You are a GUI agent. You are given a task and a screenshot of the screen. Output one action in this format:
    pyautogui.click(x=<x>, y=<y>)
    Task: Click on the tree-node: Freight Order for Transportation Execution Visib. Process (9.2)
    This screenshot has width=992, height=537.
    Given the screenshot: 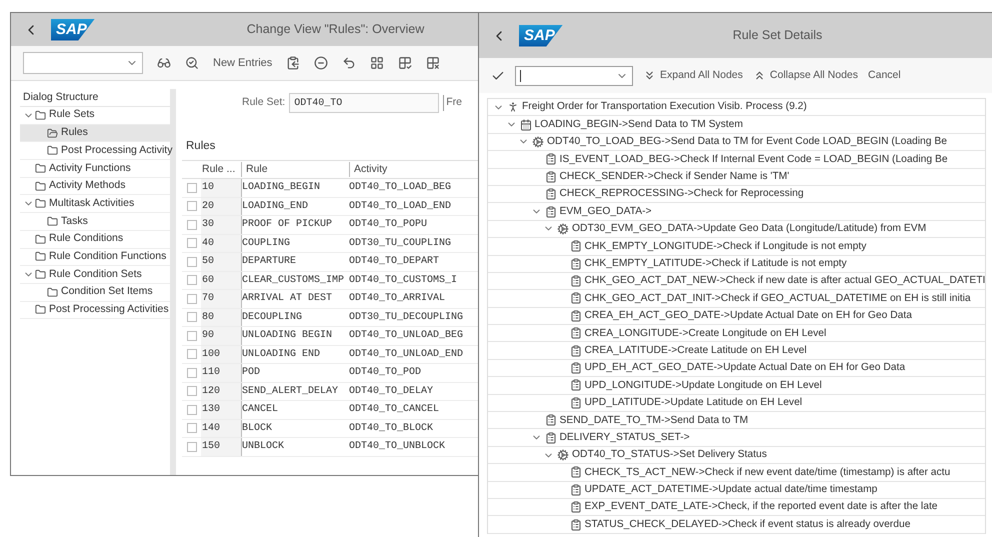 What is the action you would take?
    pyautogui.click(x=736, y=107)
    